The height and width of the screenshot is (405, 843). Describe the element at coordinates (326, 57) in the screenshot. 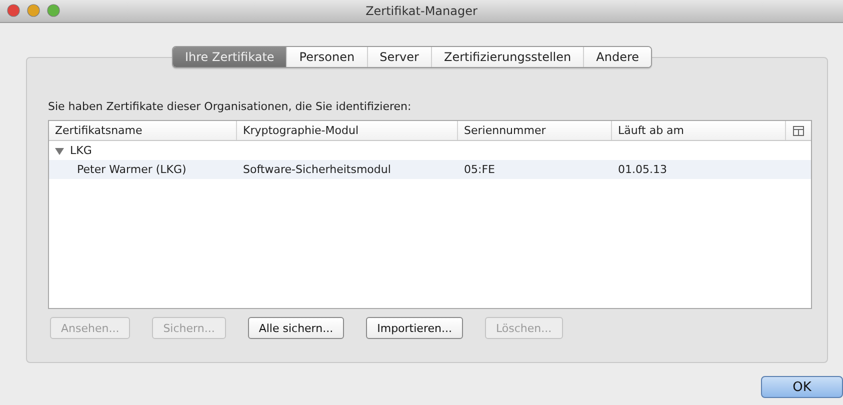

I see `tab: Personen` at that location.